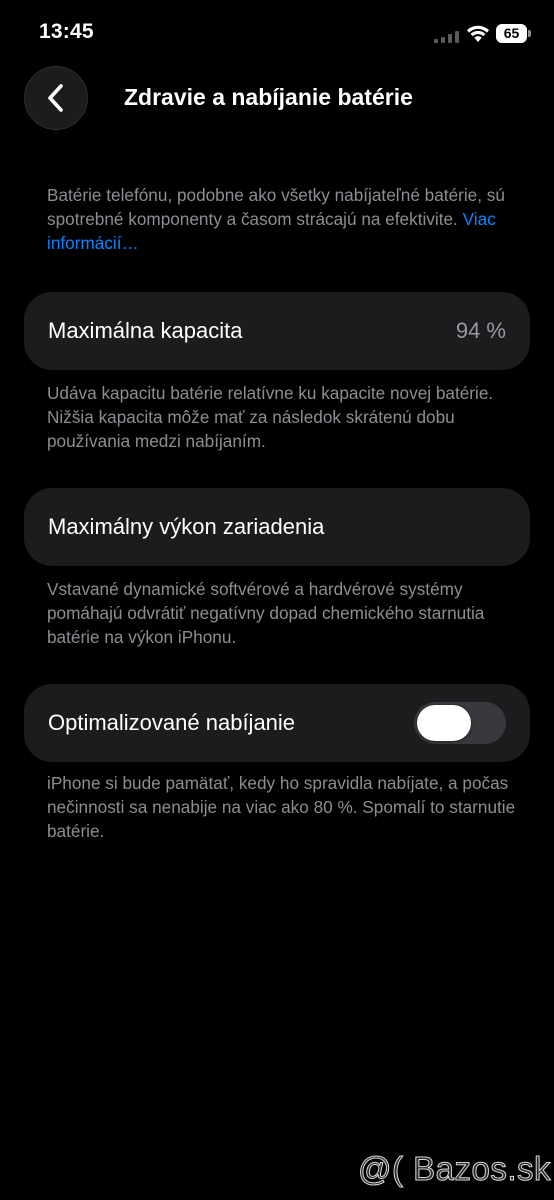 The image size is (554, 1200). What do you see at coordinates (478, 33) in the screenshot?
I see `wifi-icon` at bounding box center [478, 33].